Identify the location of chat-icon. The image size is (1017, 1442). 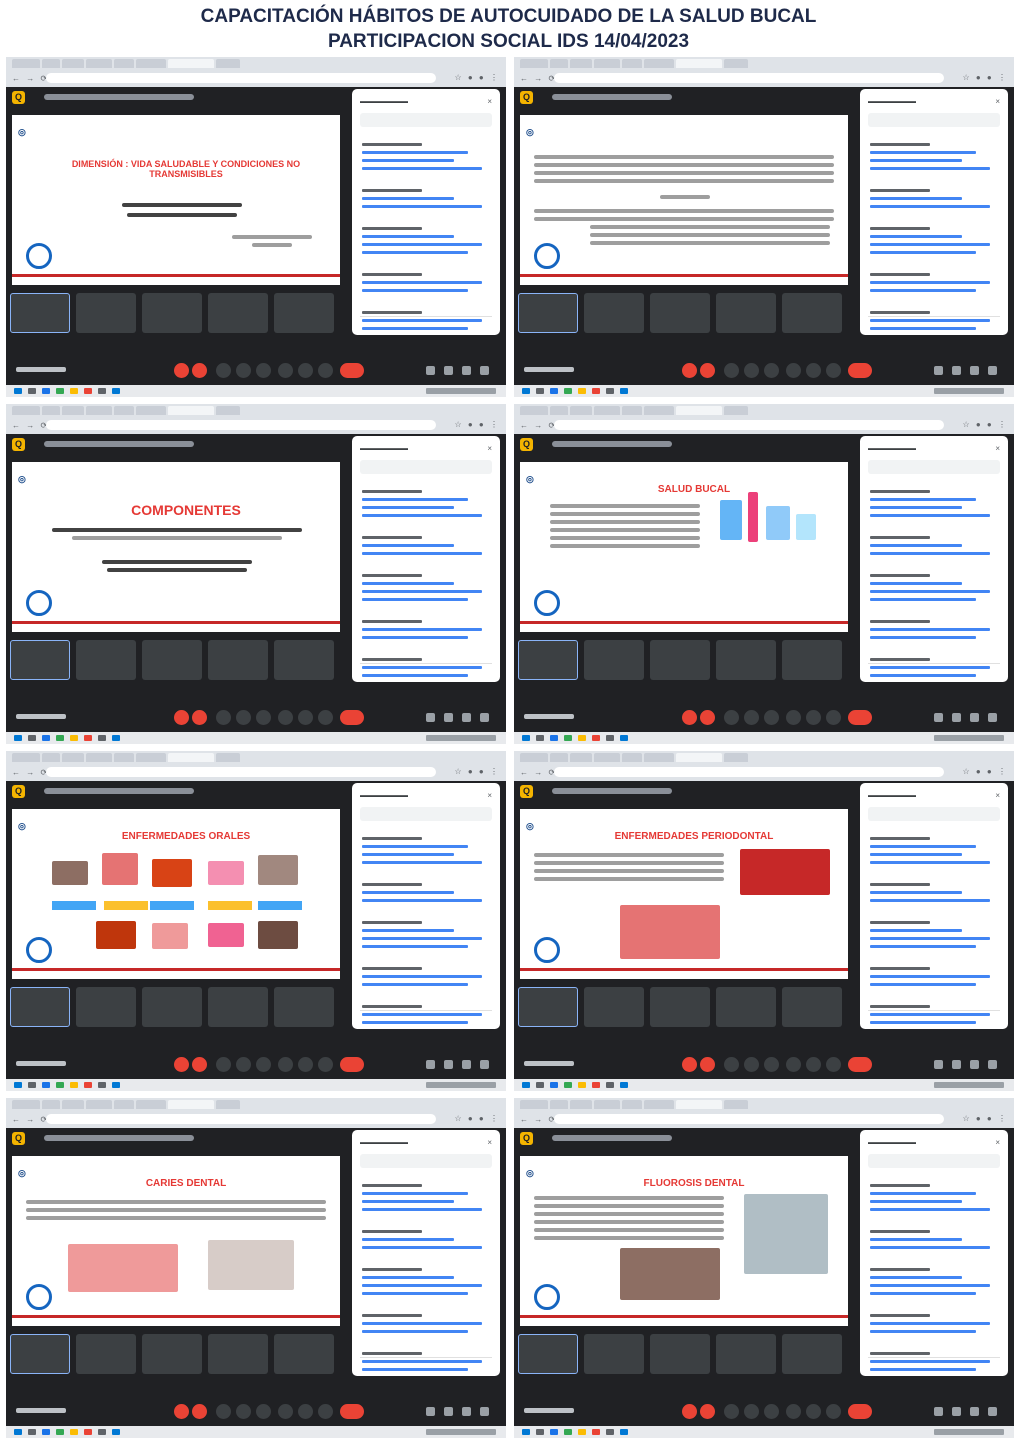
(974, 1064).